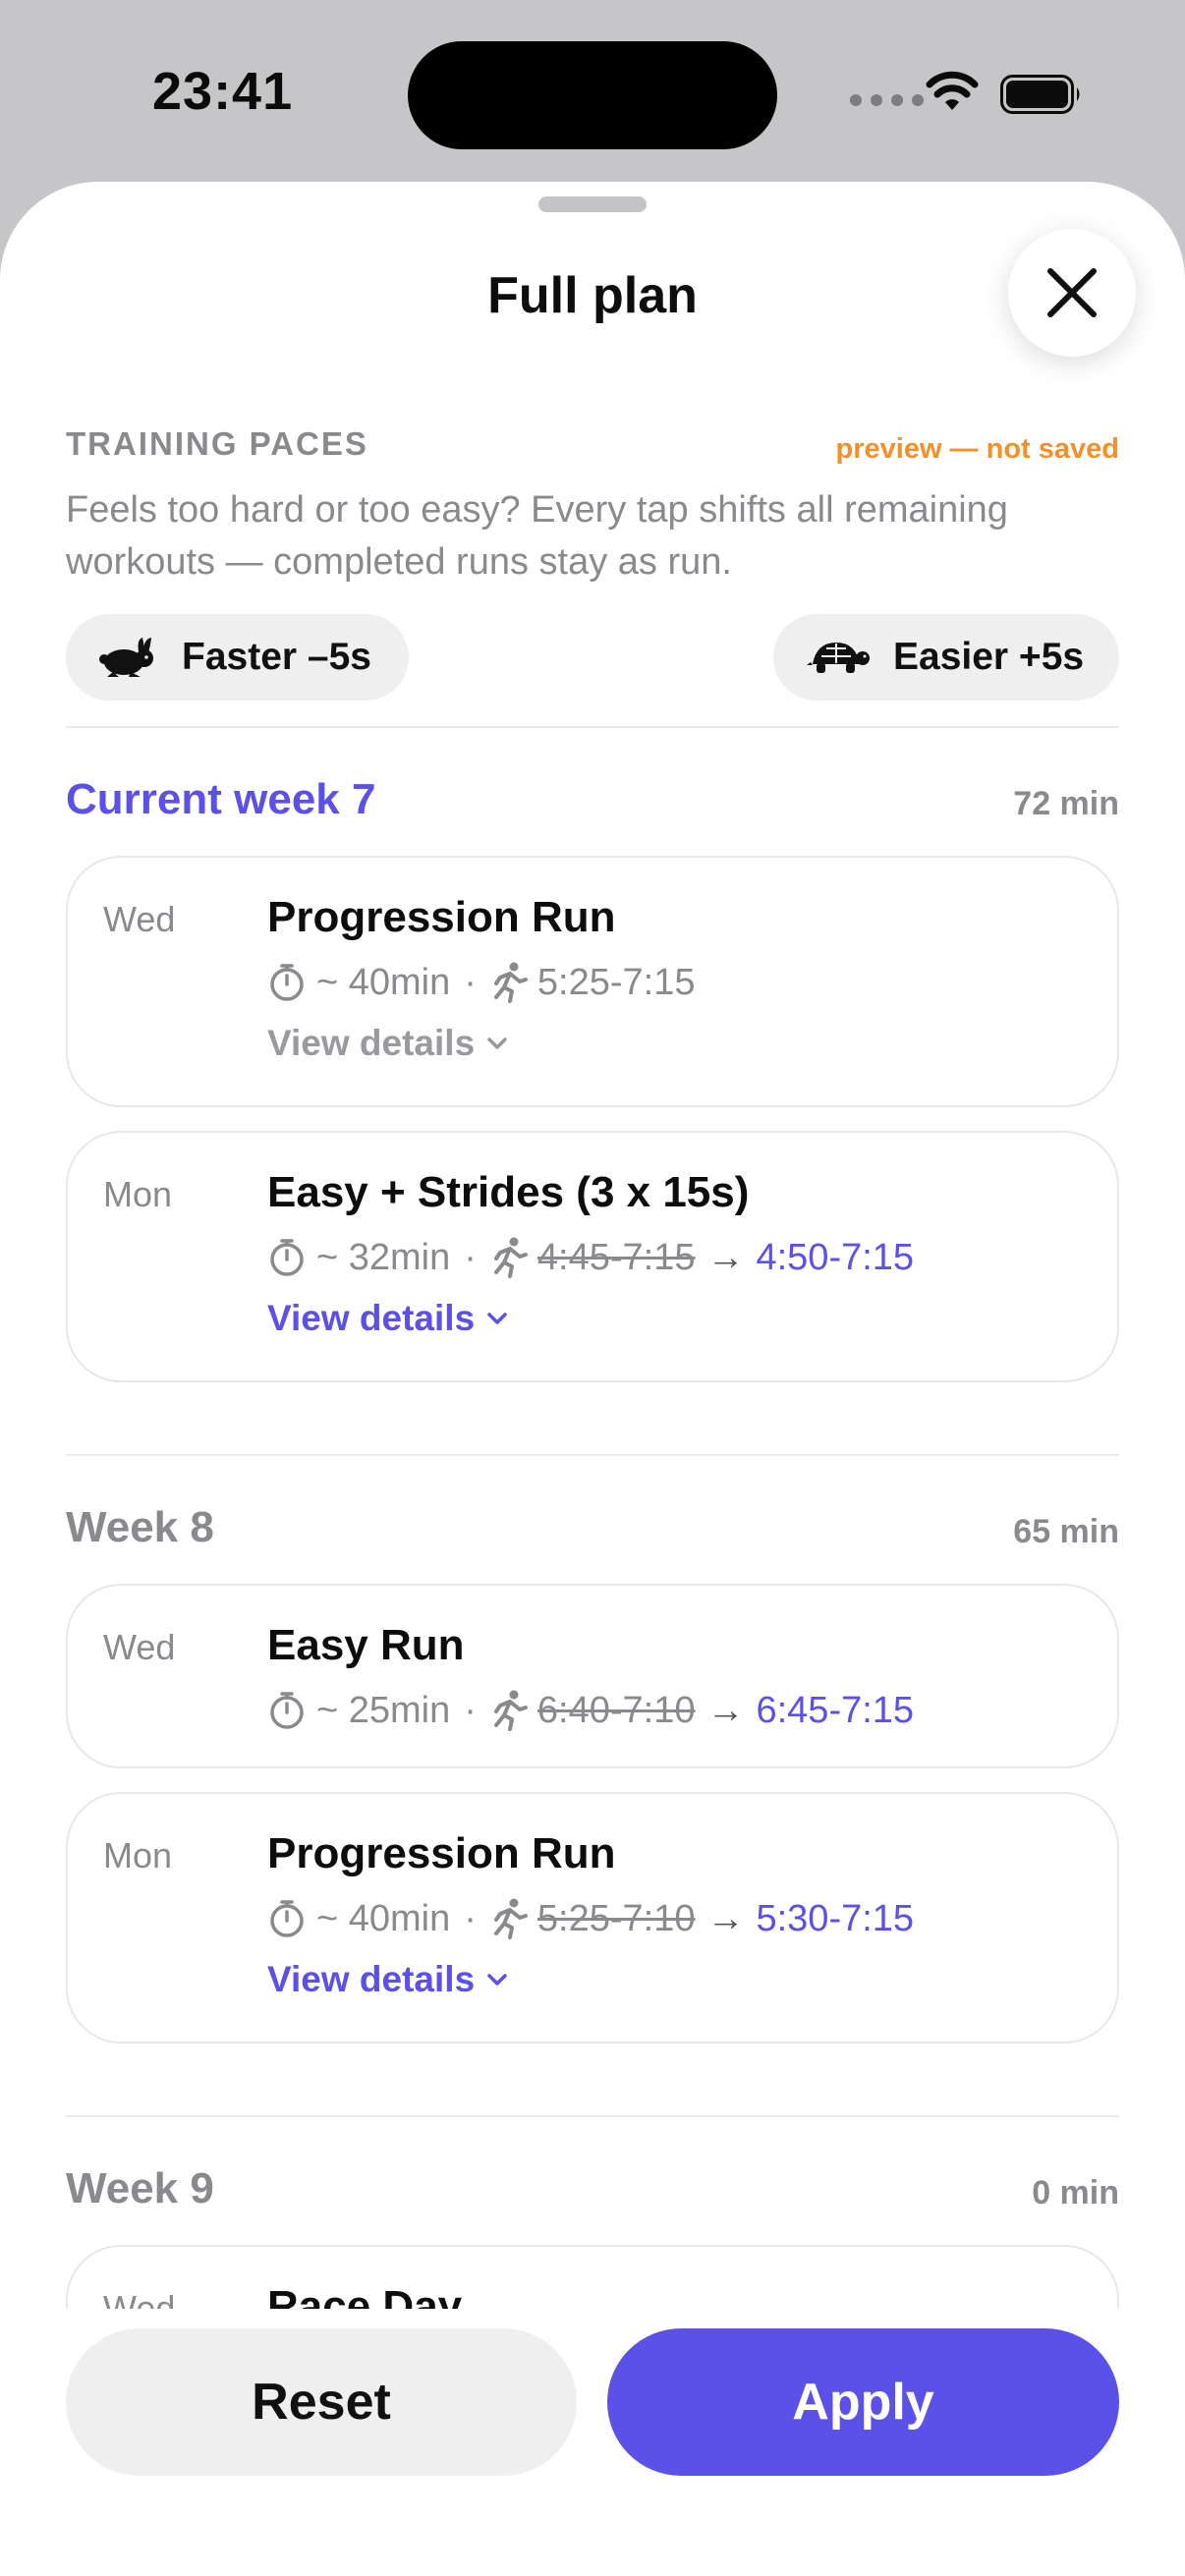  I want to click on workout-meta: ~ 40min · 5:25-7:15, so click(481, 982).